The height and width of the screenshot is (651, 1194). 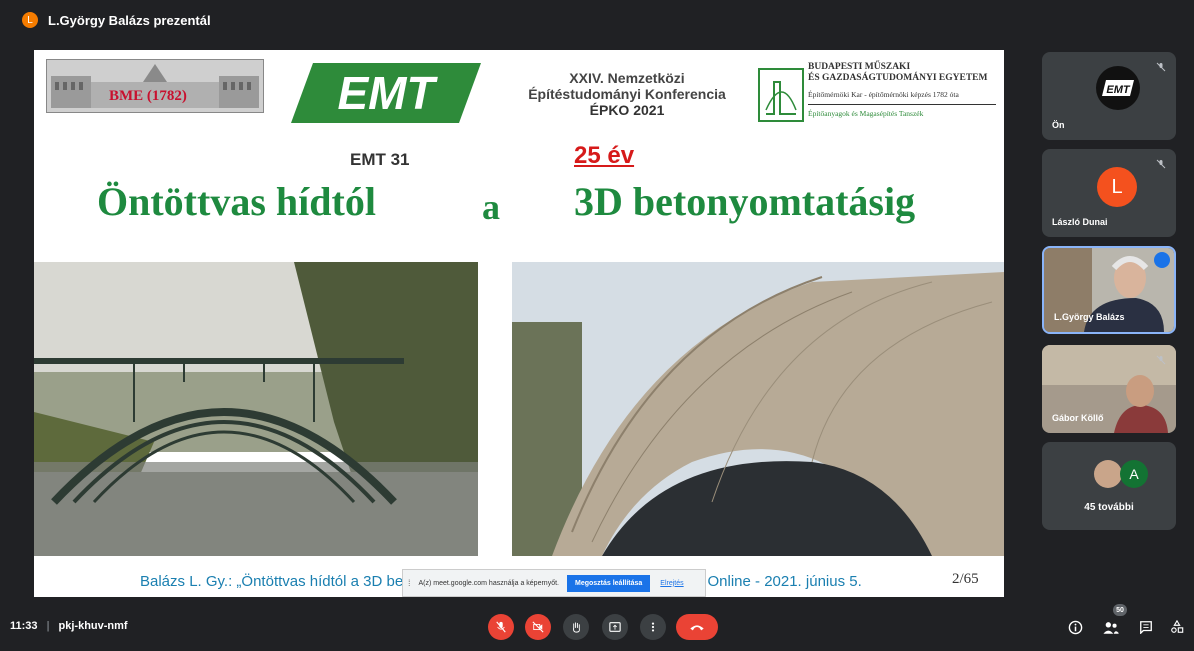 What do you see at coordinates (1134, 474) in the screenshot?
I see `avatar: A` at bounding box center [1134, 474].